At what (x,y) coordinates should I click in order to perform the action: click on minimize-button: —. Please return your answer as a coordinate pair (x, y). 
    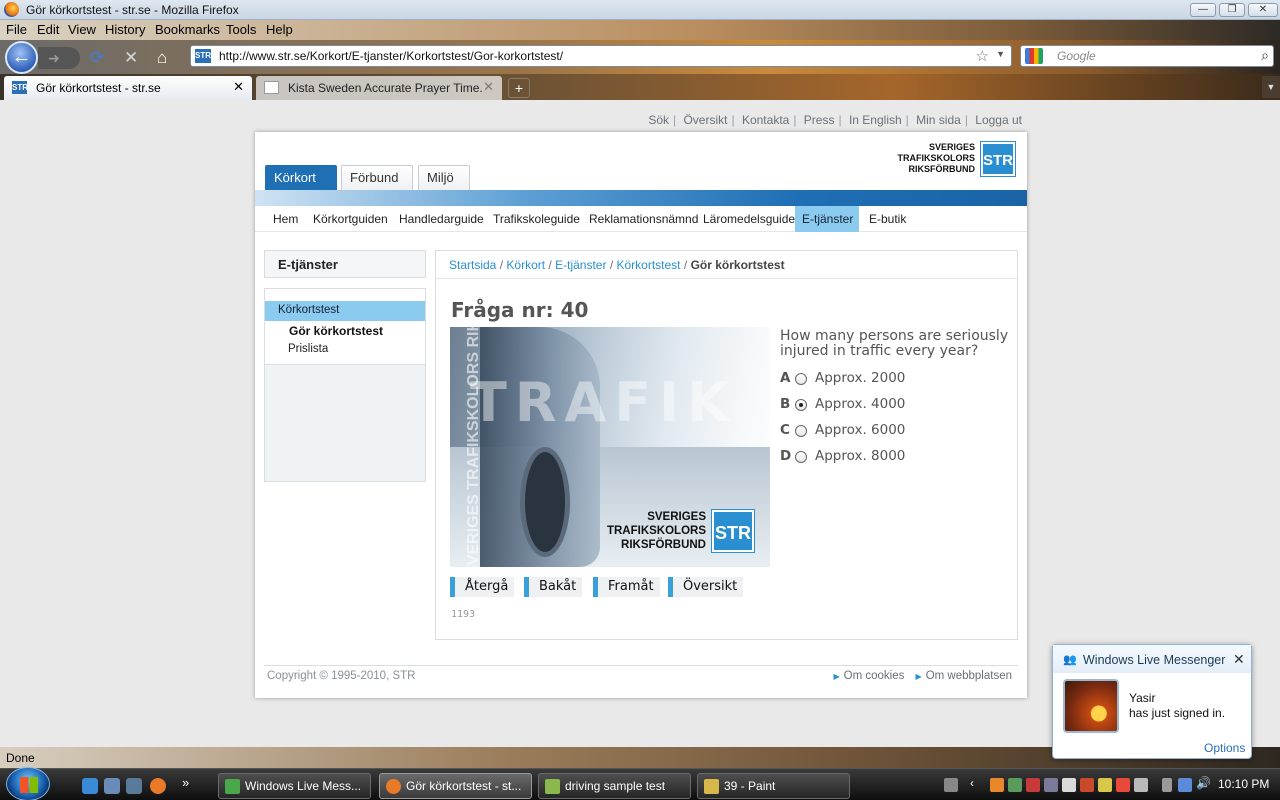
    Looking at the image, I should click on (1203, 10).